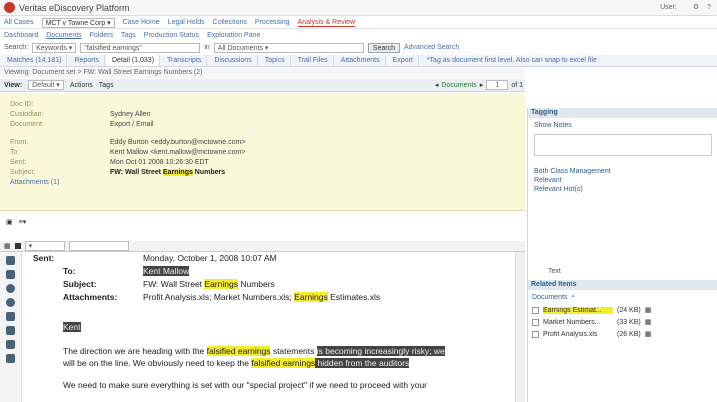 The width and height of the screenshot is (717, 402). What do you see at coordinates (578, 334) in the screenshot?
I see `related-row-name: Profit Analysis.xls` at bounding box center [578, 334].